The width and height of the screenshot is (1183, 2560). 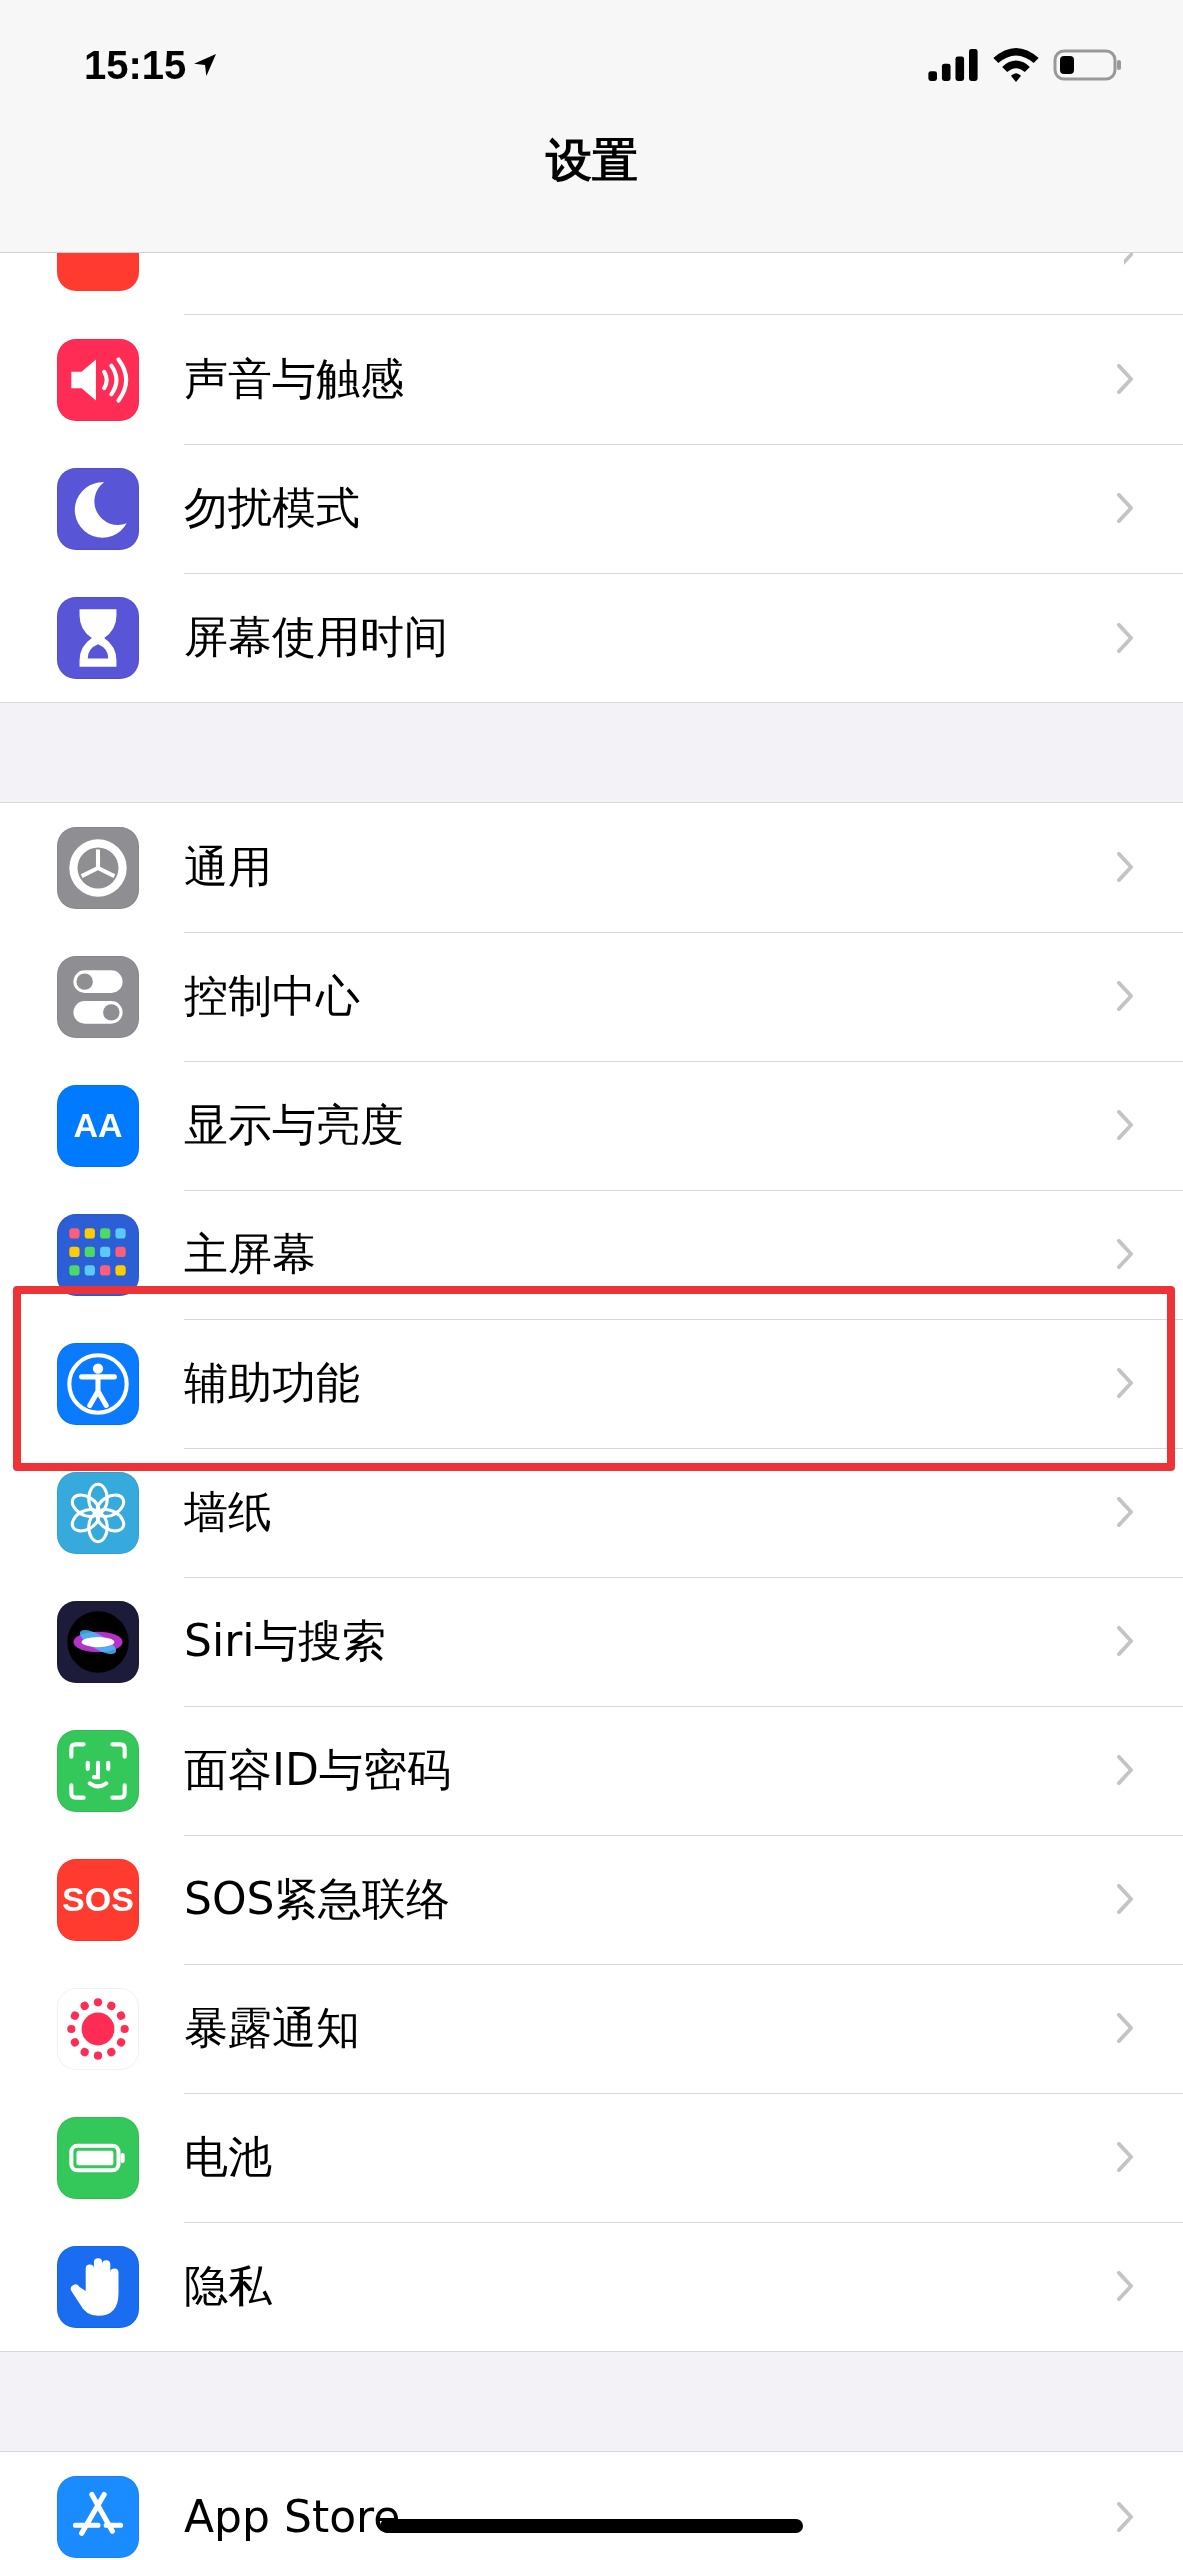 What do you see at coordinates (591, 1254) in the screenshot?
I see `settings-row: 主屏幕` at bounding box center [591, 1254].